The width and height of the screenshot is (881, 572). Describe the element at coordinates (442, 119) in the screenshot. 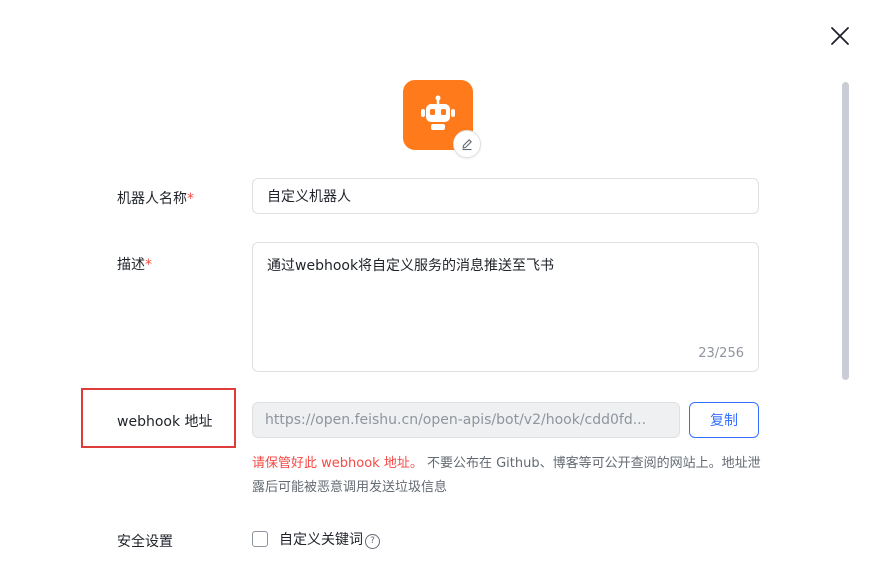

I see `bot-avatar` at that location.